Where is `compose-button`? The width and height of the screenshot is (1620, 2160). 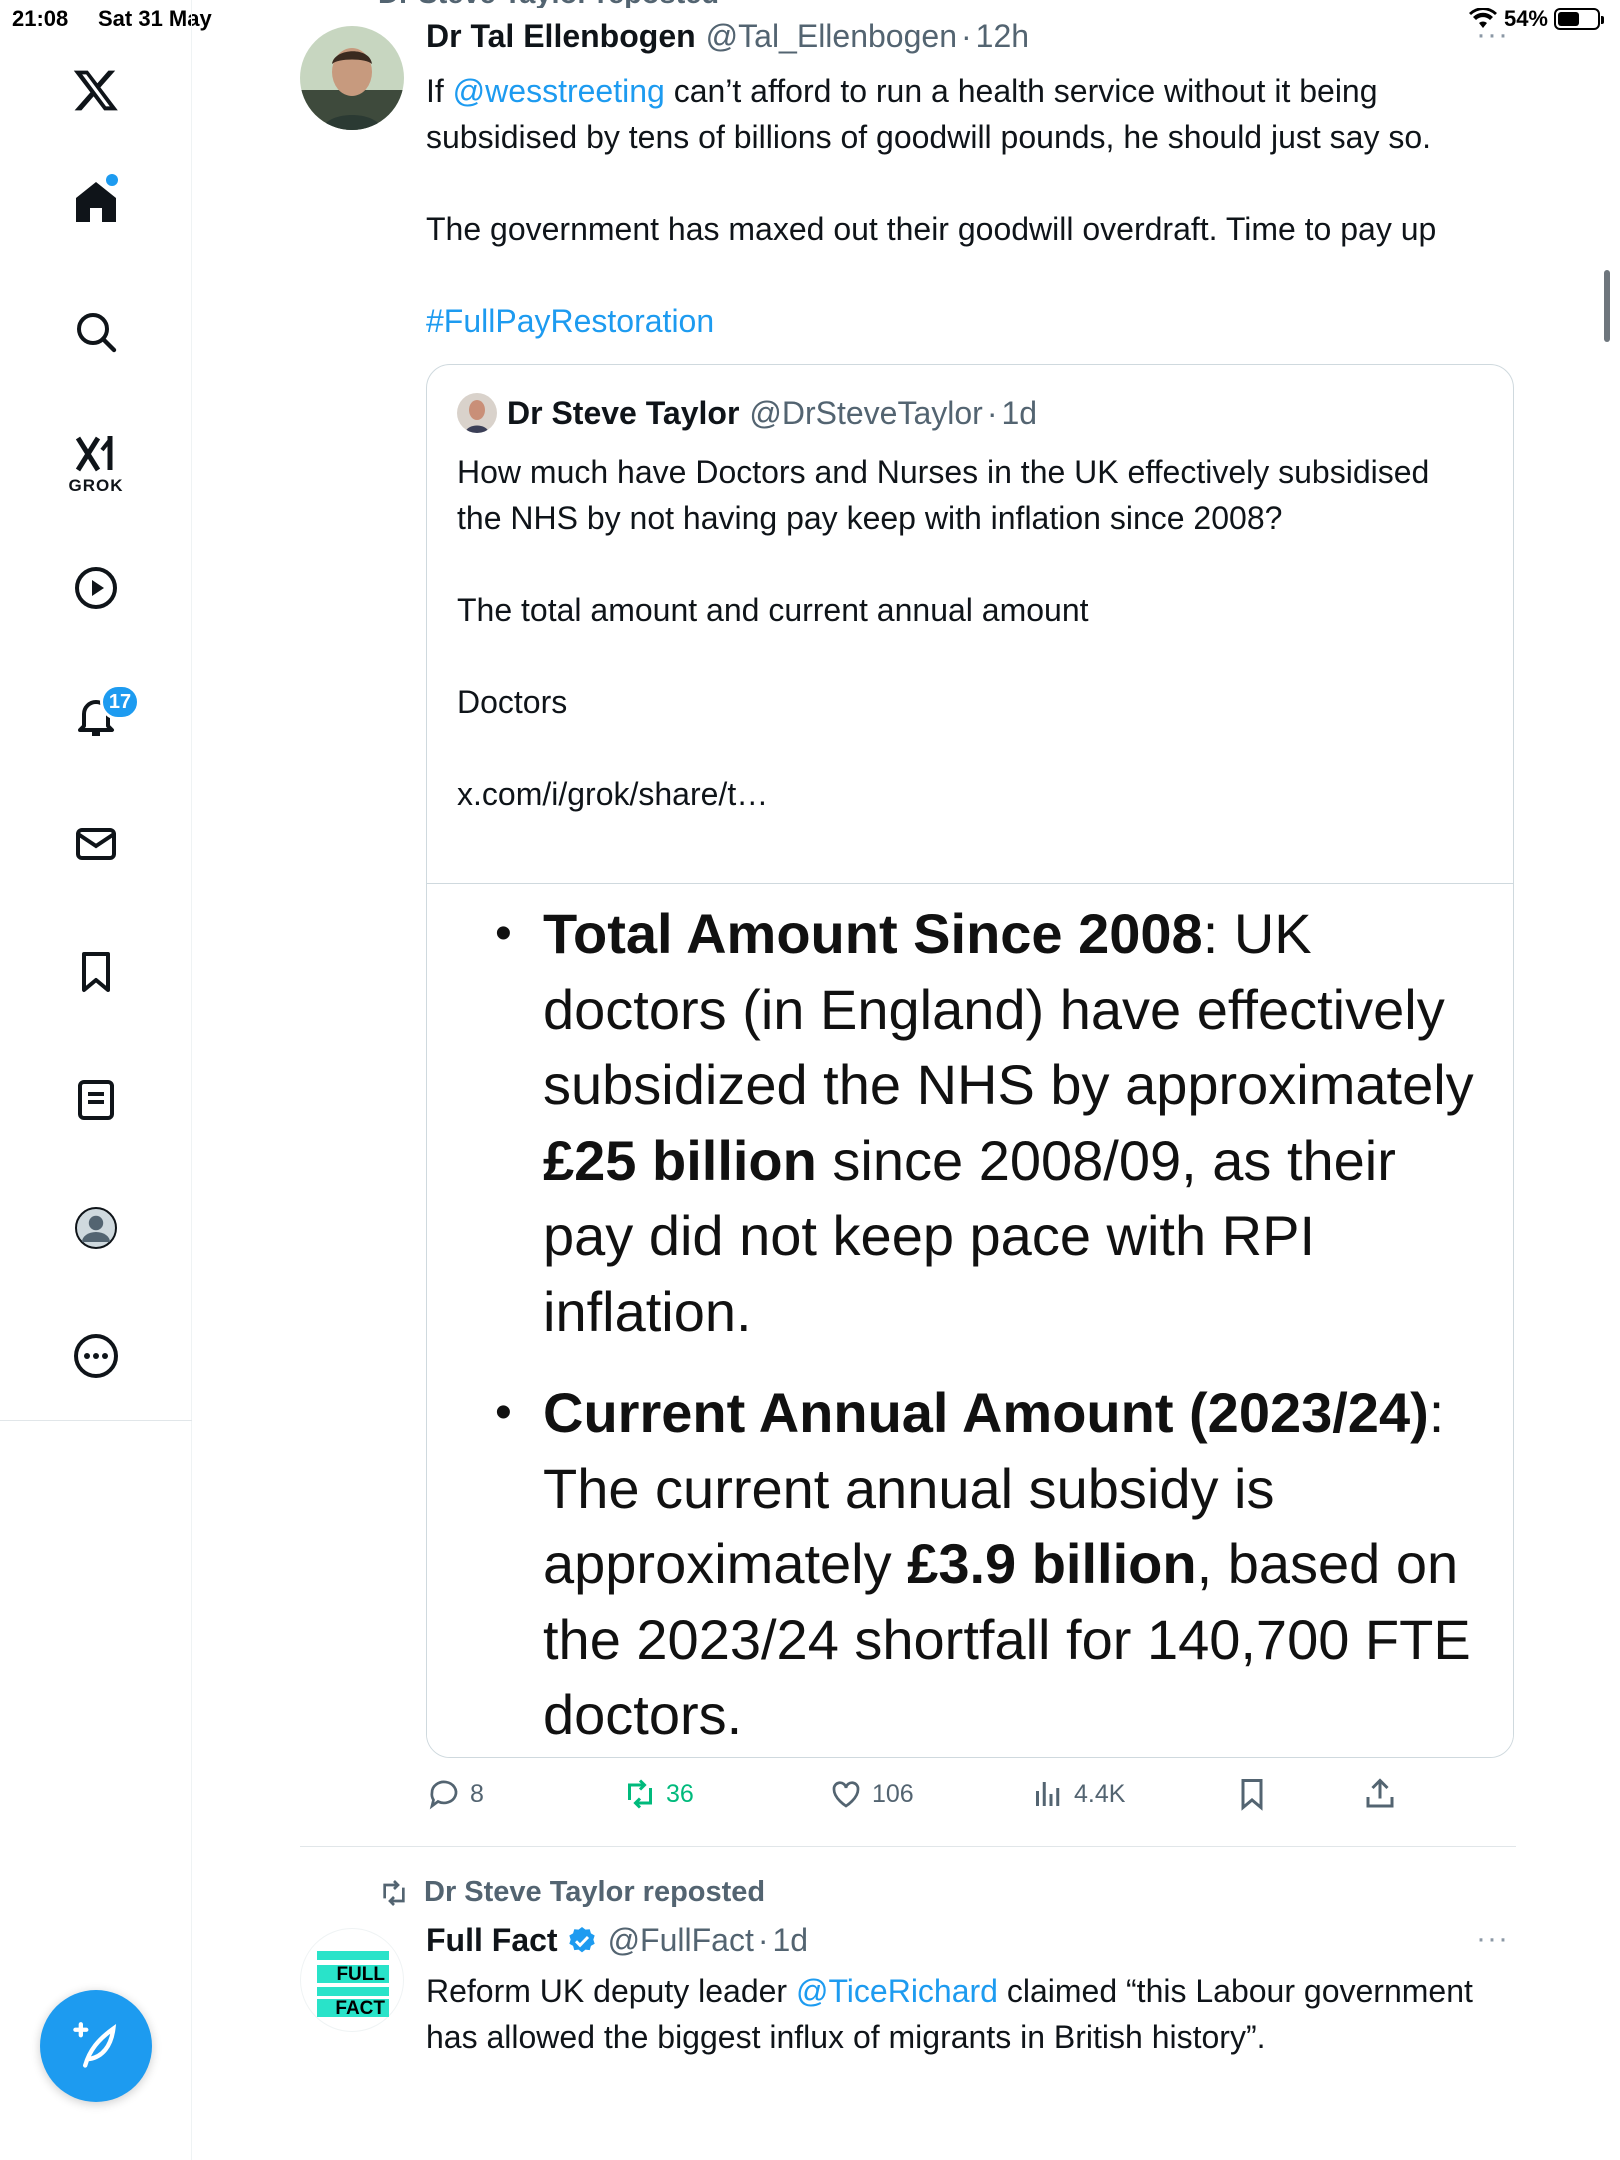
compose-button is located at coordinates (96, 2046).